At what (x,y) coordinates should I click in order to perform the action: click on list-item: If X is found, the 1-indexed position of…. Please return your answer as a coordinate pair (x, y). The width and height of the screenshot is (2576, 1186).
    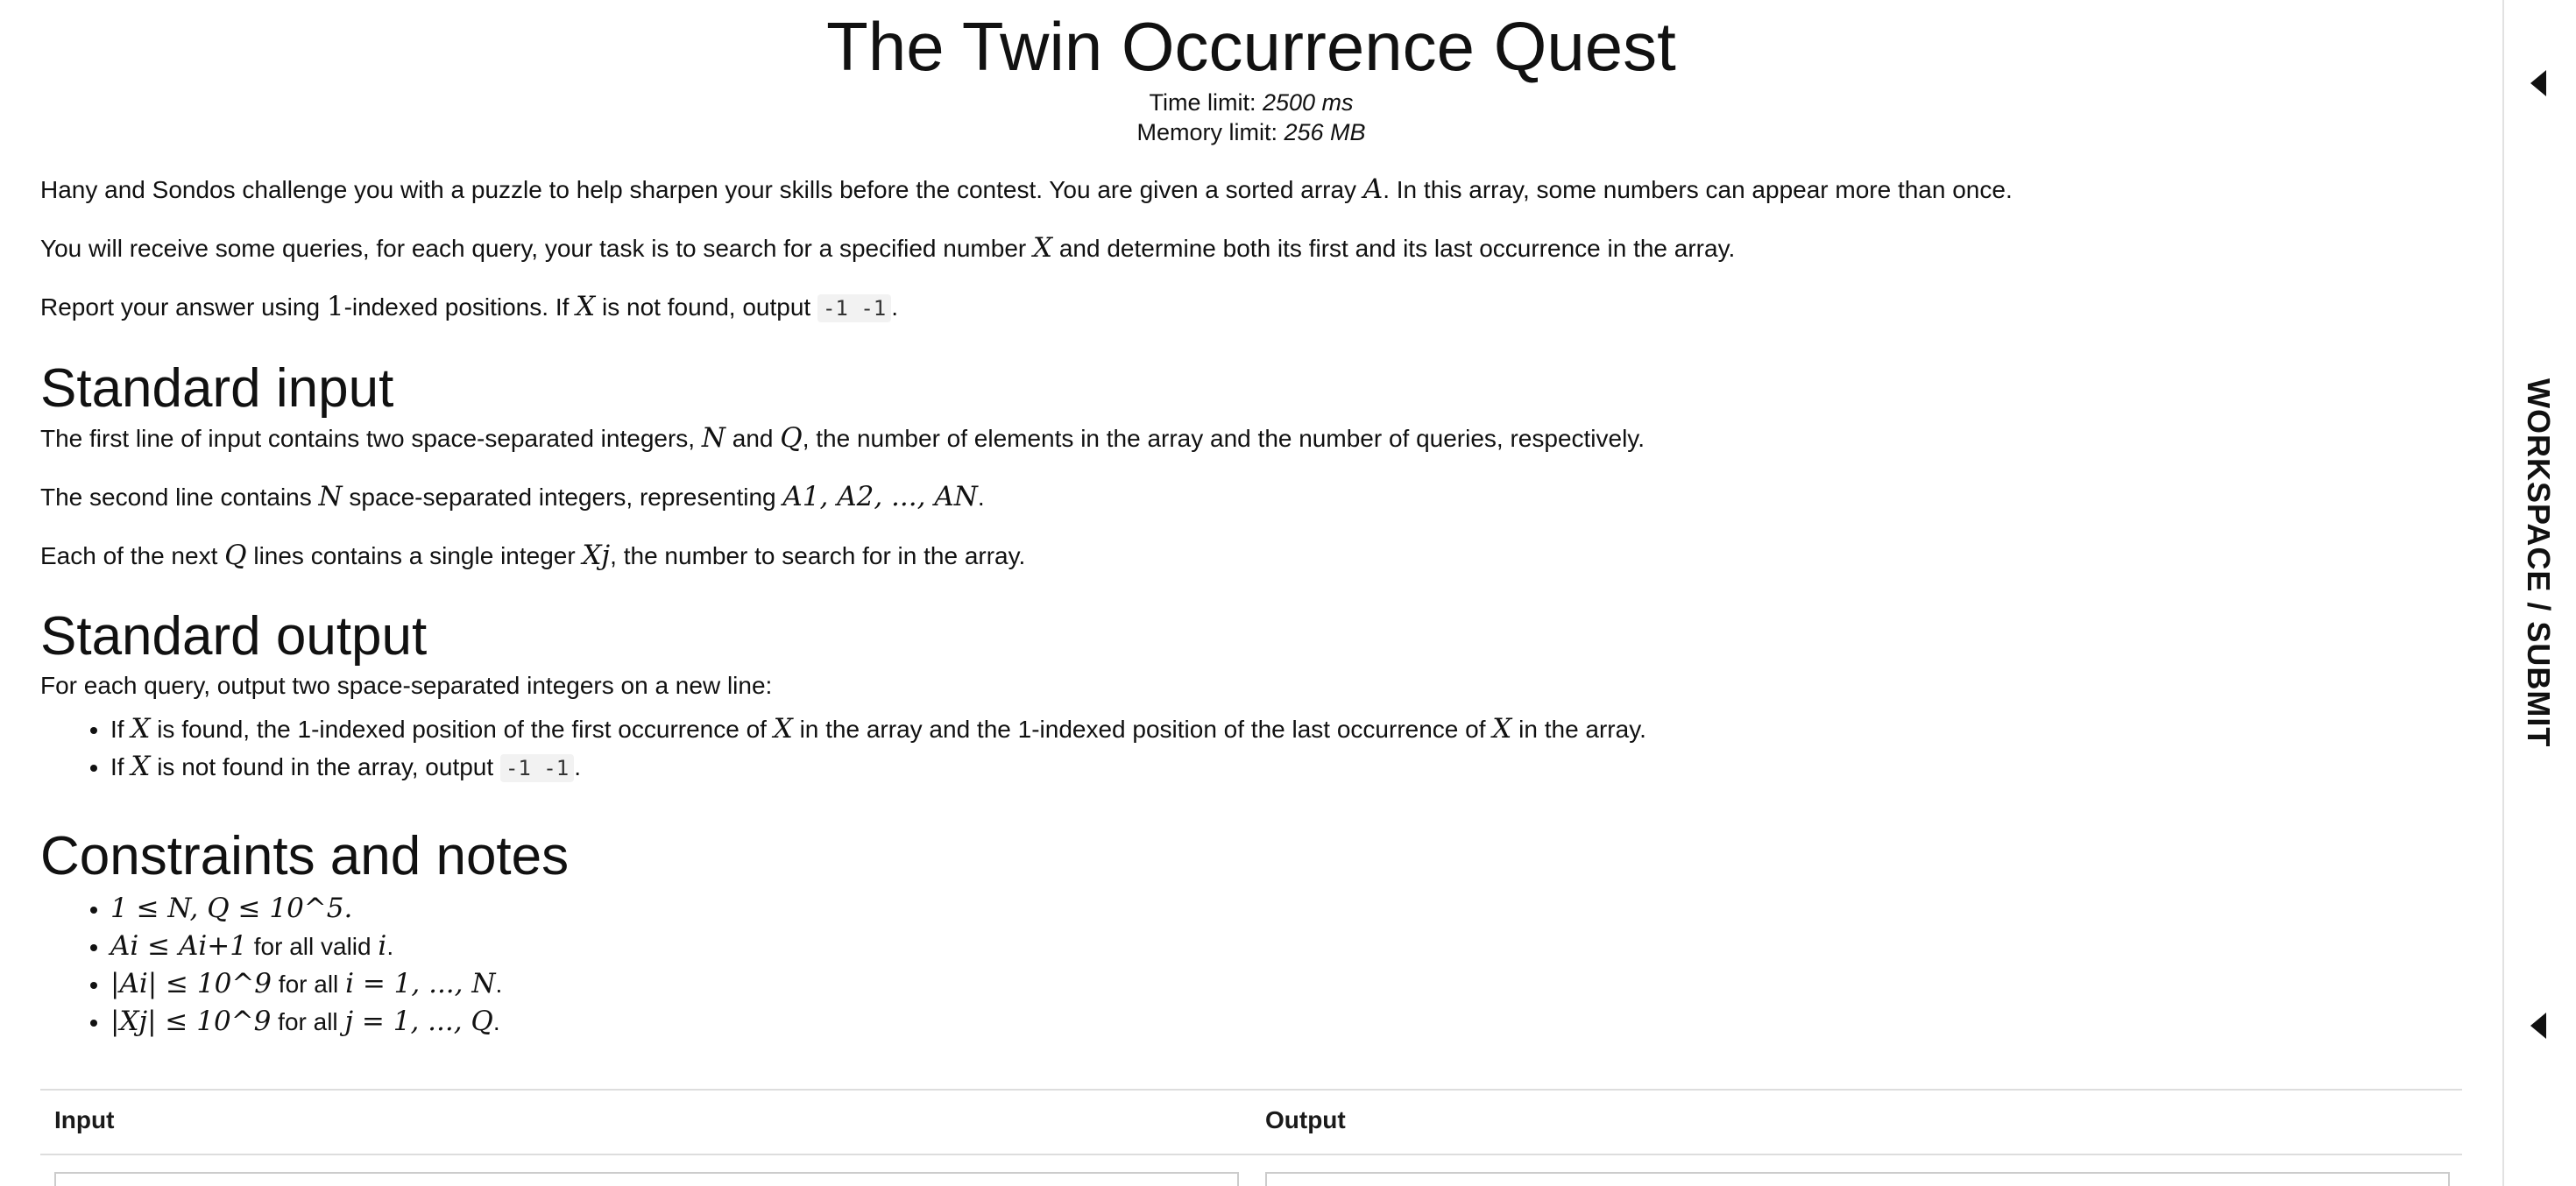
    Looking at the image, I should click on (1284, 729).